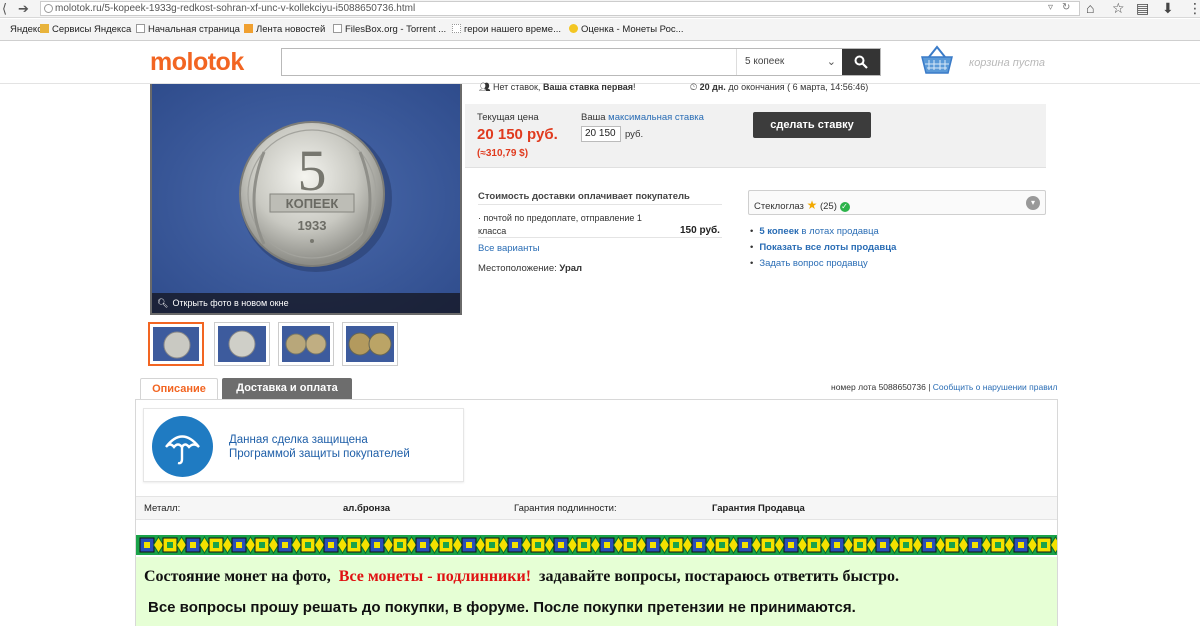  Describe the element at coordinates (573, 28) in the screenshot. I see `smiley-icon` at that location.